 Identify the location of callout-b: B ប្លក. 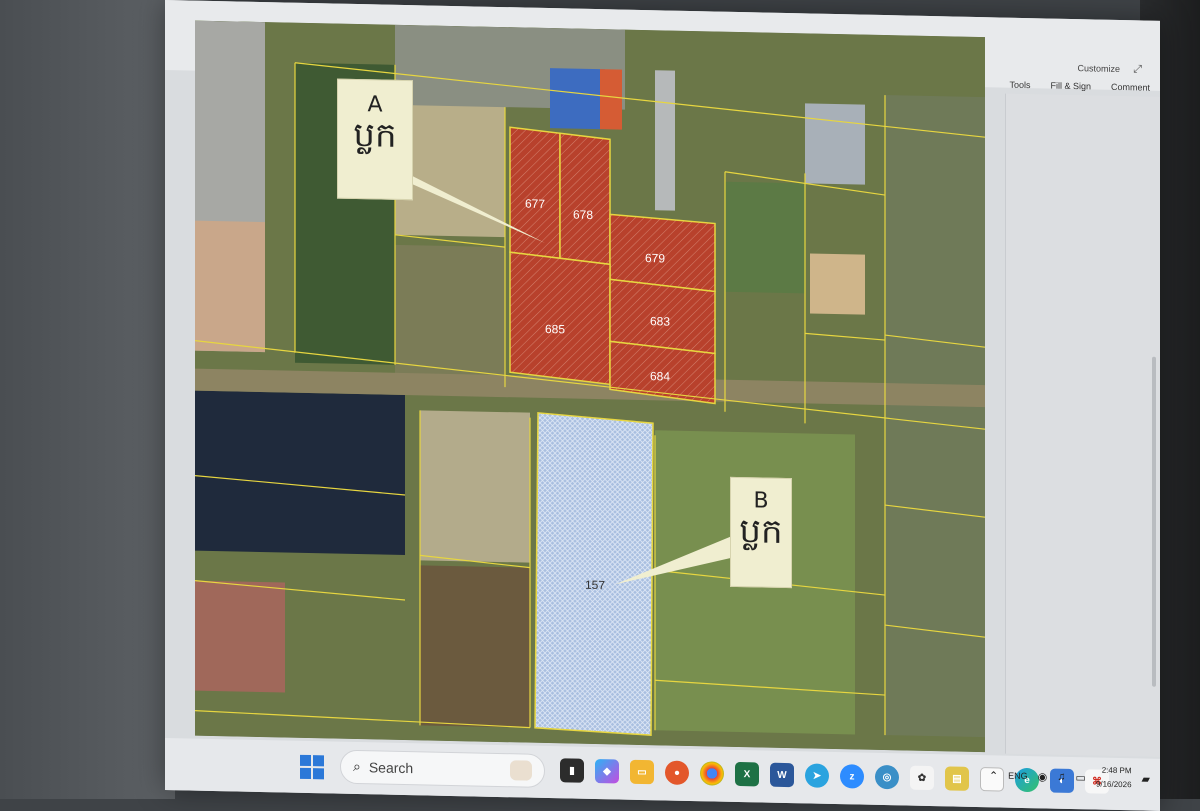
(761, 532).